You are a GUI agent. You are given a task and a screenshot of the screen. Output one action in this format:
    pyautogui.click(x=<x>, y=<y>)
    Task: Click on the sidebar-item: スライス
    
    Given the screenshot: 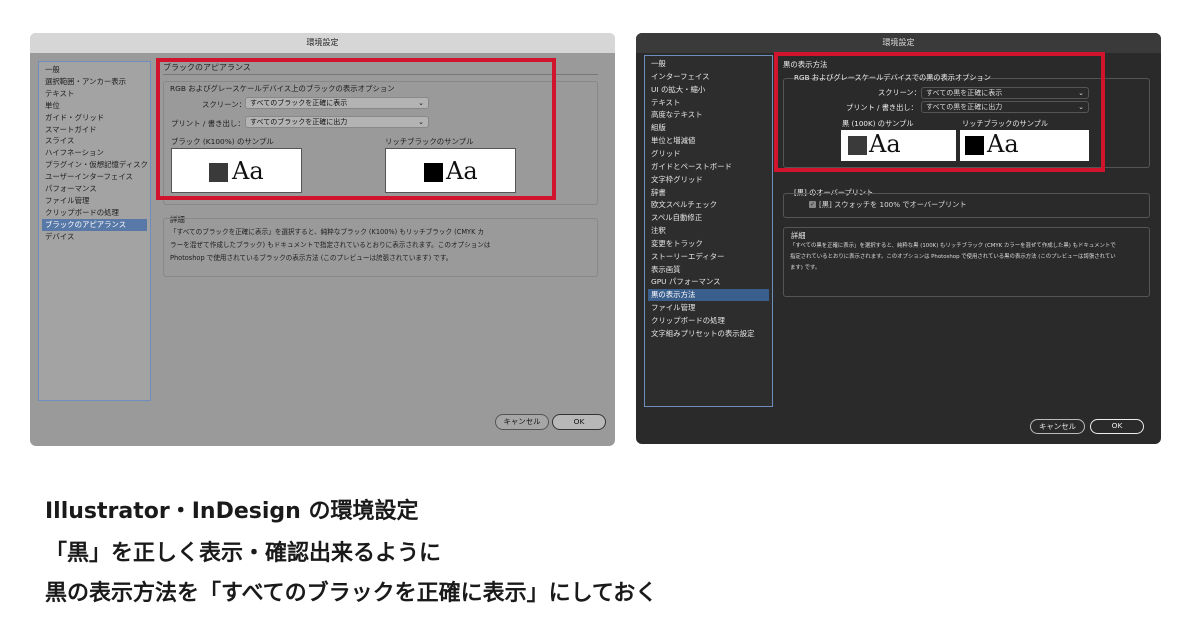 What is the action you would take?
    pyautogui.click(x=94, y=141)
    